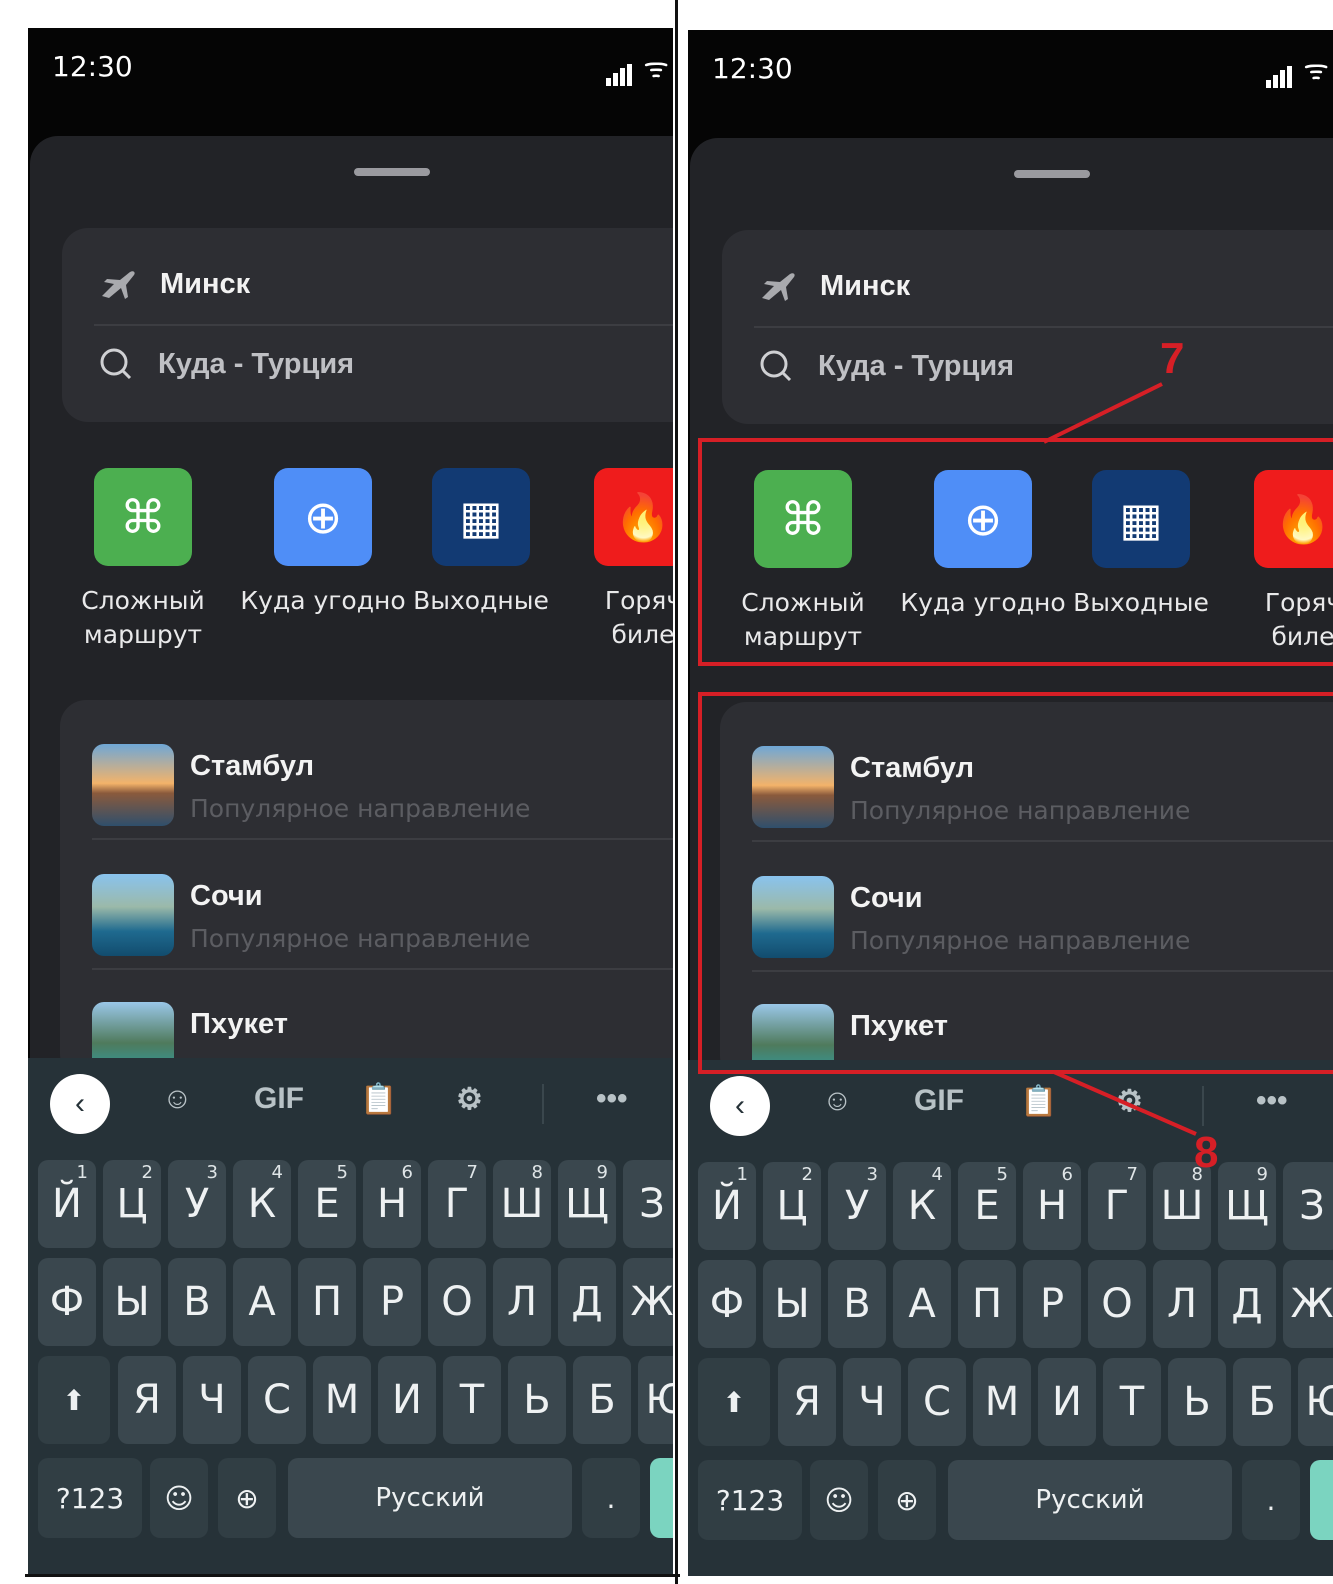  What do you see at coordinates (342, 1400) in the screenshot?
I see `key-row3-4: М` at bounding box center [342, 1400].